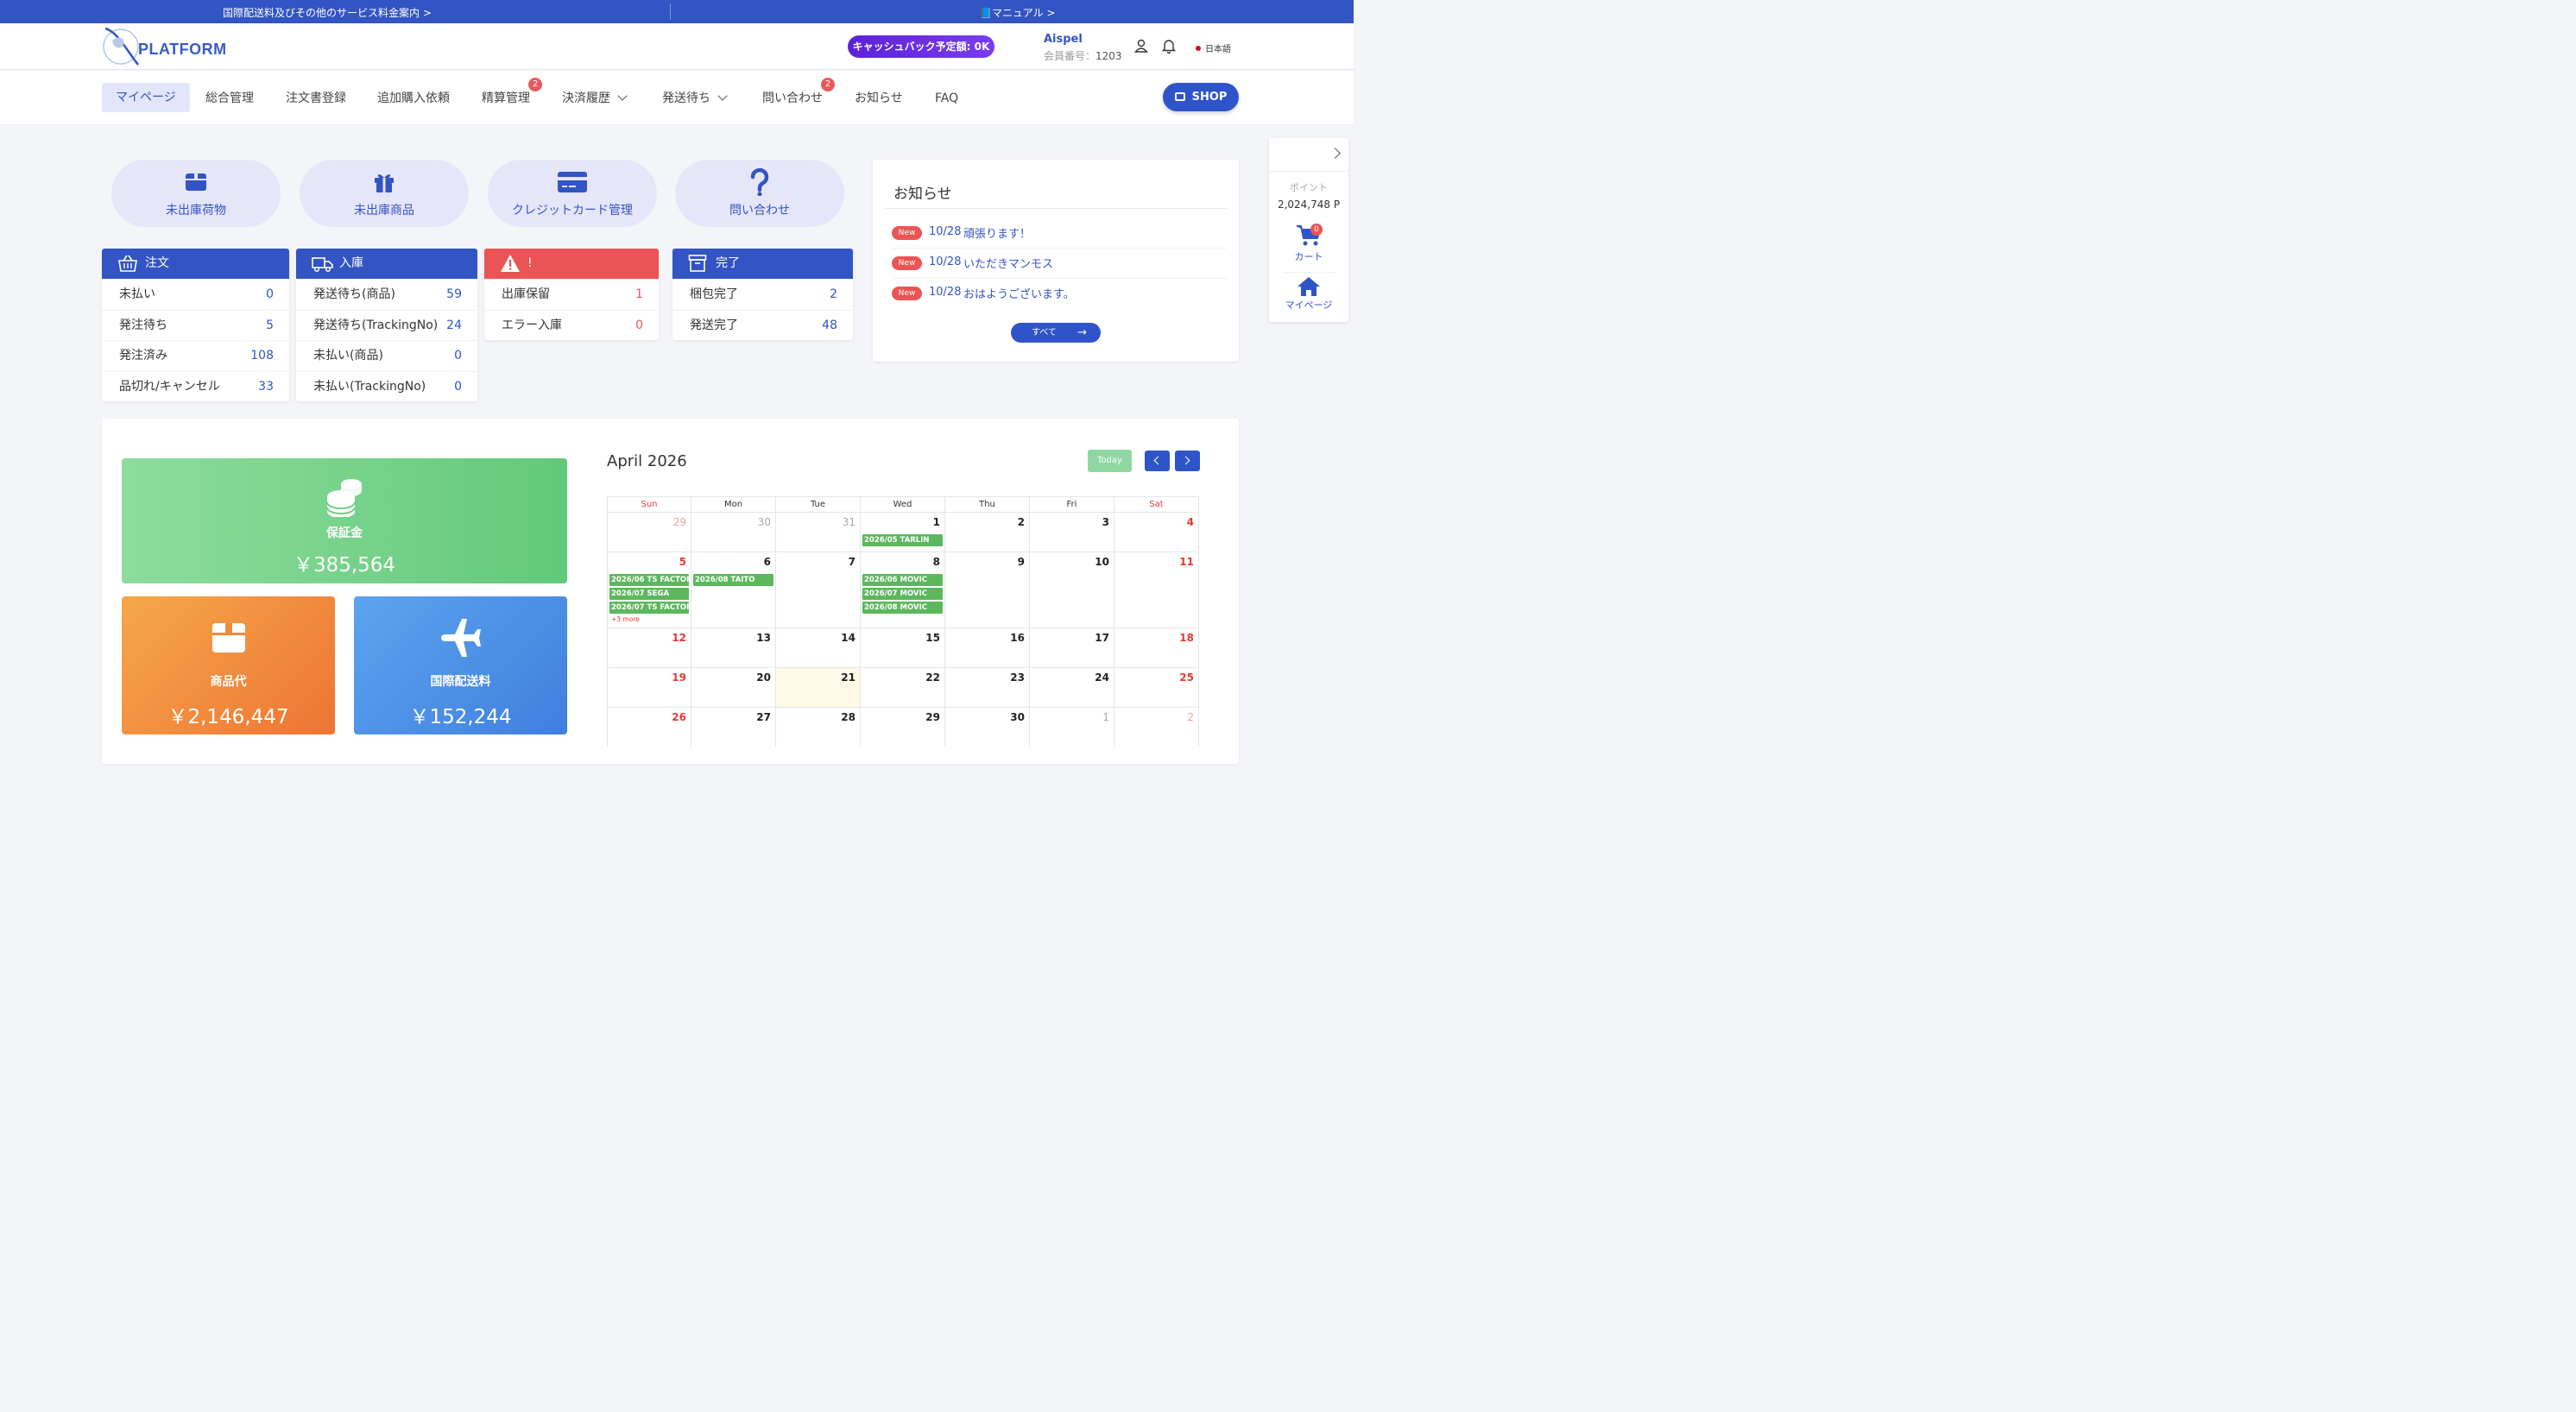 The width and height of the screenshot is (2576, 1412). What do you see at coordinates (196, 193) in the screenshot?
I see `quick-unshipped-parcels: 未出庫荷物` at bounding box center [196, 193].